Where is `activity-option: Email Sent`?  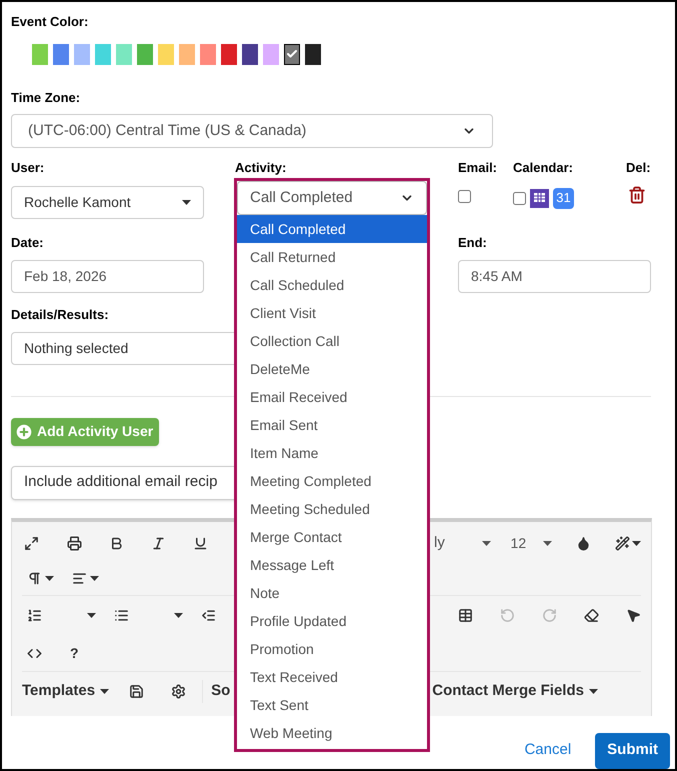 activity-option: Email Sent is located at coordinates (332, 425).